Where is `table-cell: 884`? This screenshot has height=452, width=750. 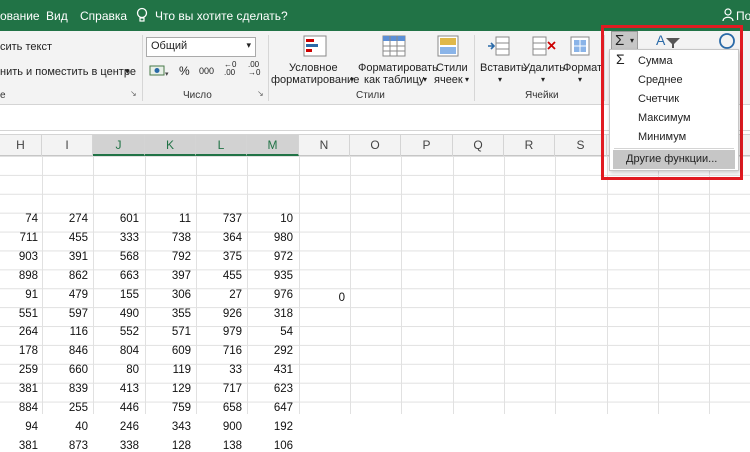
table-cell: 884 is located at coordinates (21, 408).